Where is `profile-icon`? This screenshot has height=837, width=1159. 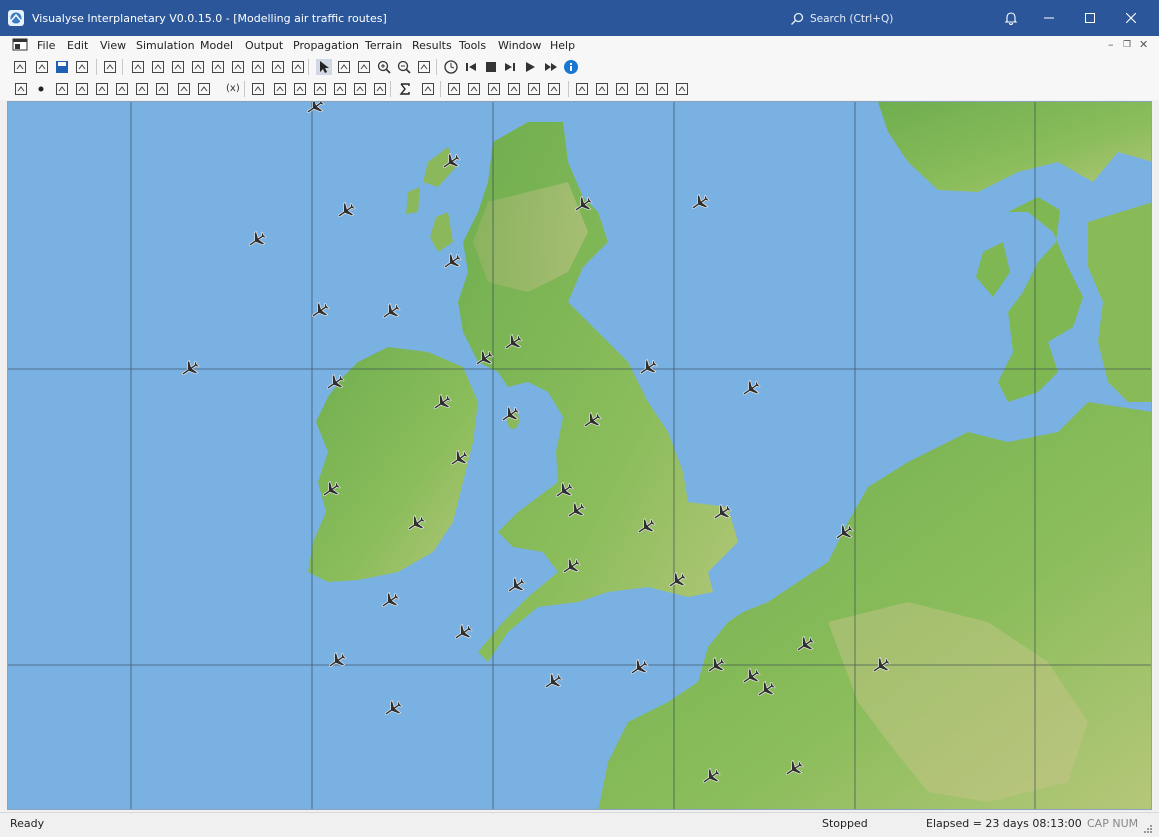
profile-icon is located at coordinates (642, 89).